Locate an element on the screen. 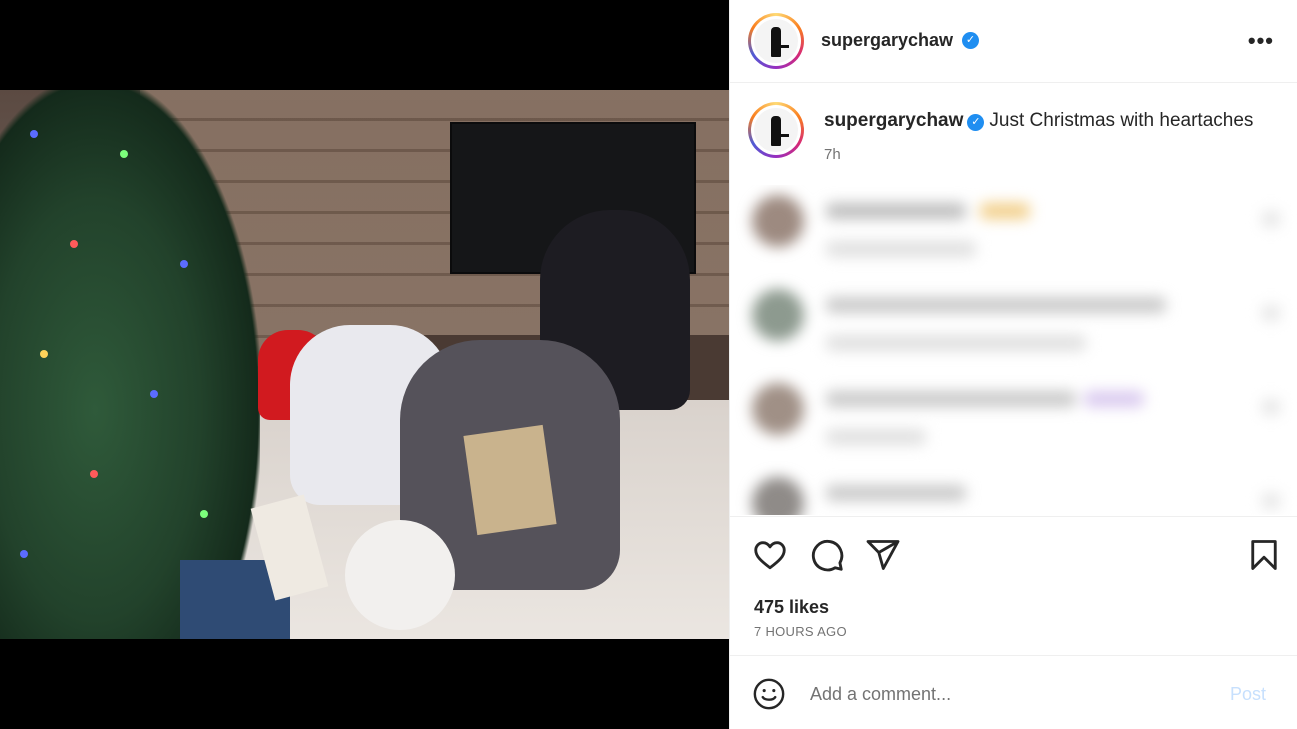 The width and height of the screenshot is (1297, 729). comment-composer: Post is located at coordinates (1013, 693).